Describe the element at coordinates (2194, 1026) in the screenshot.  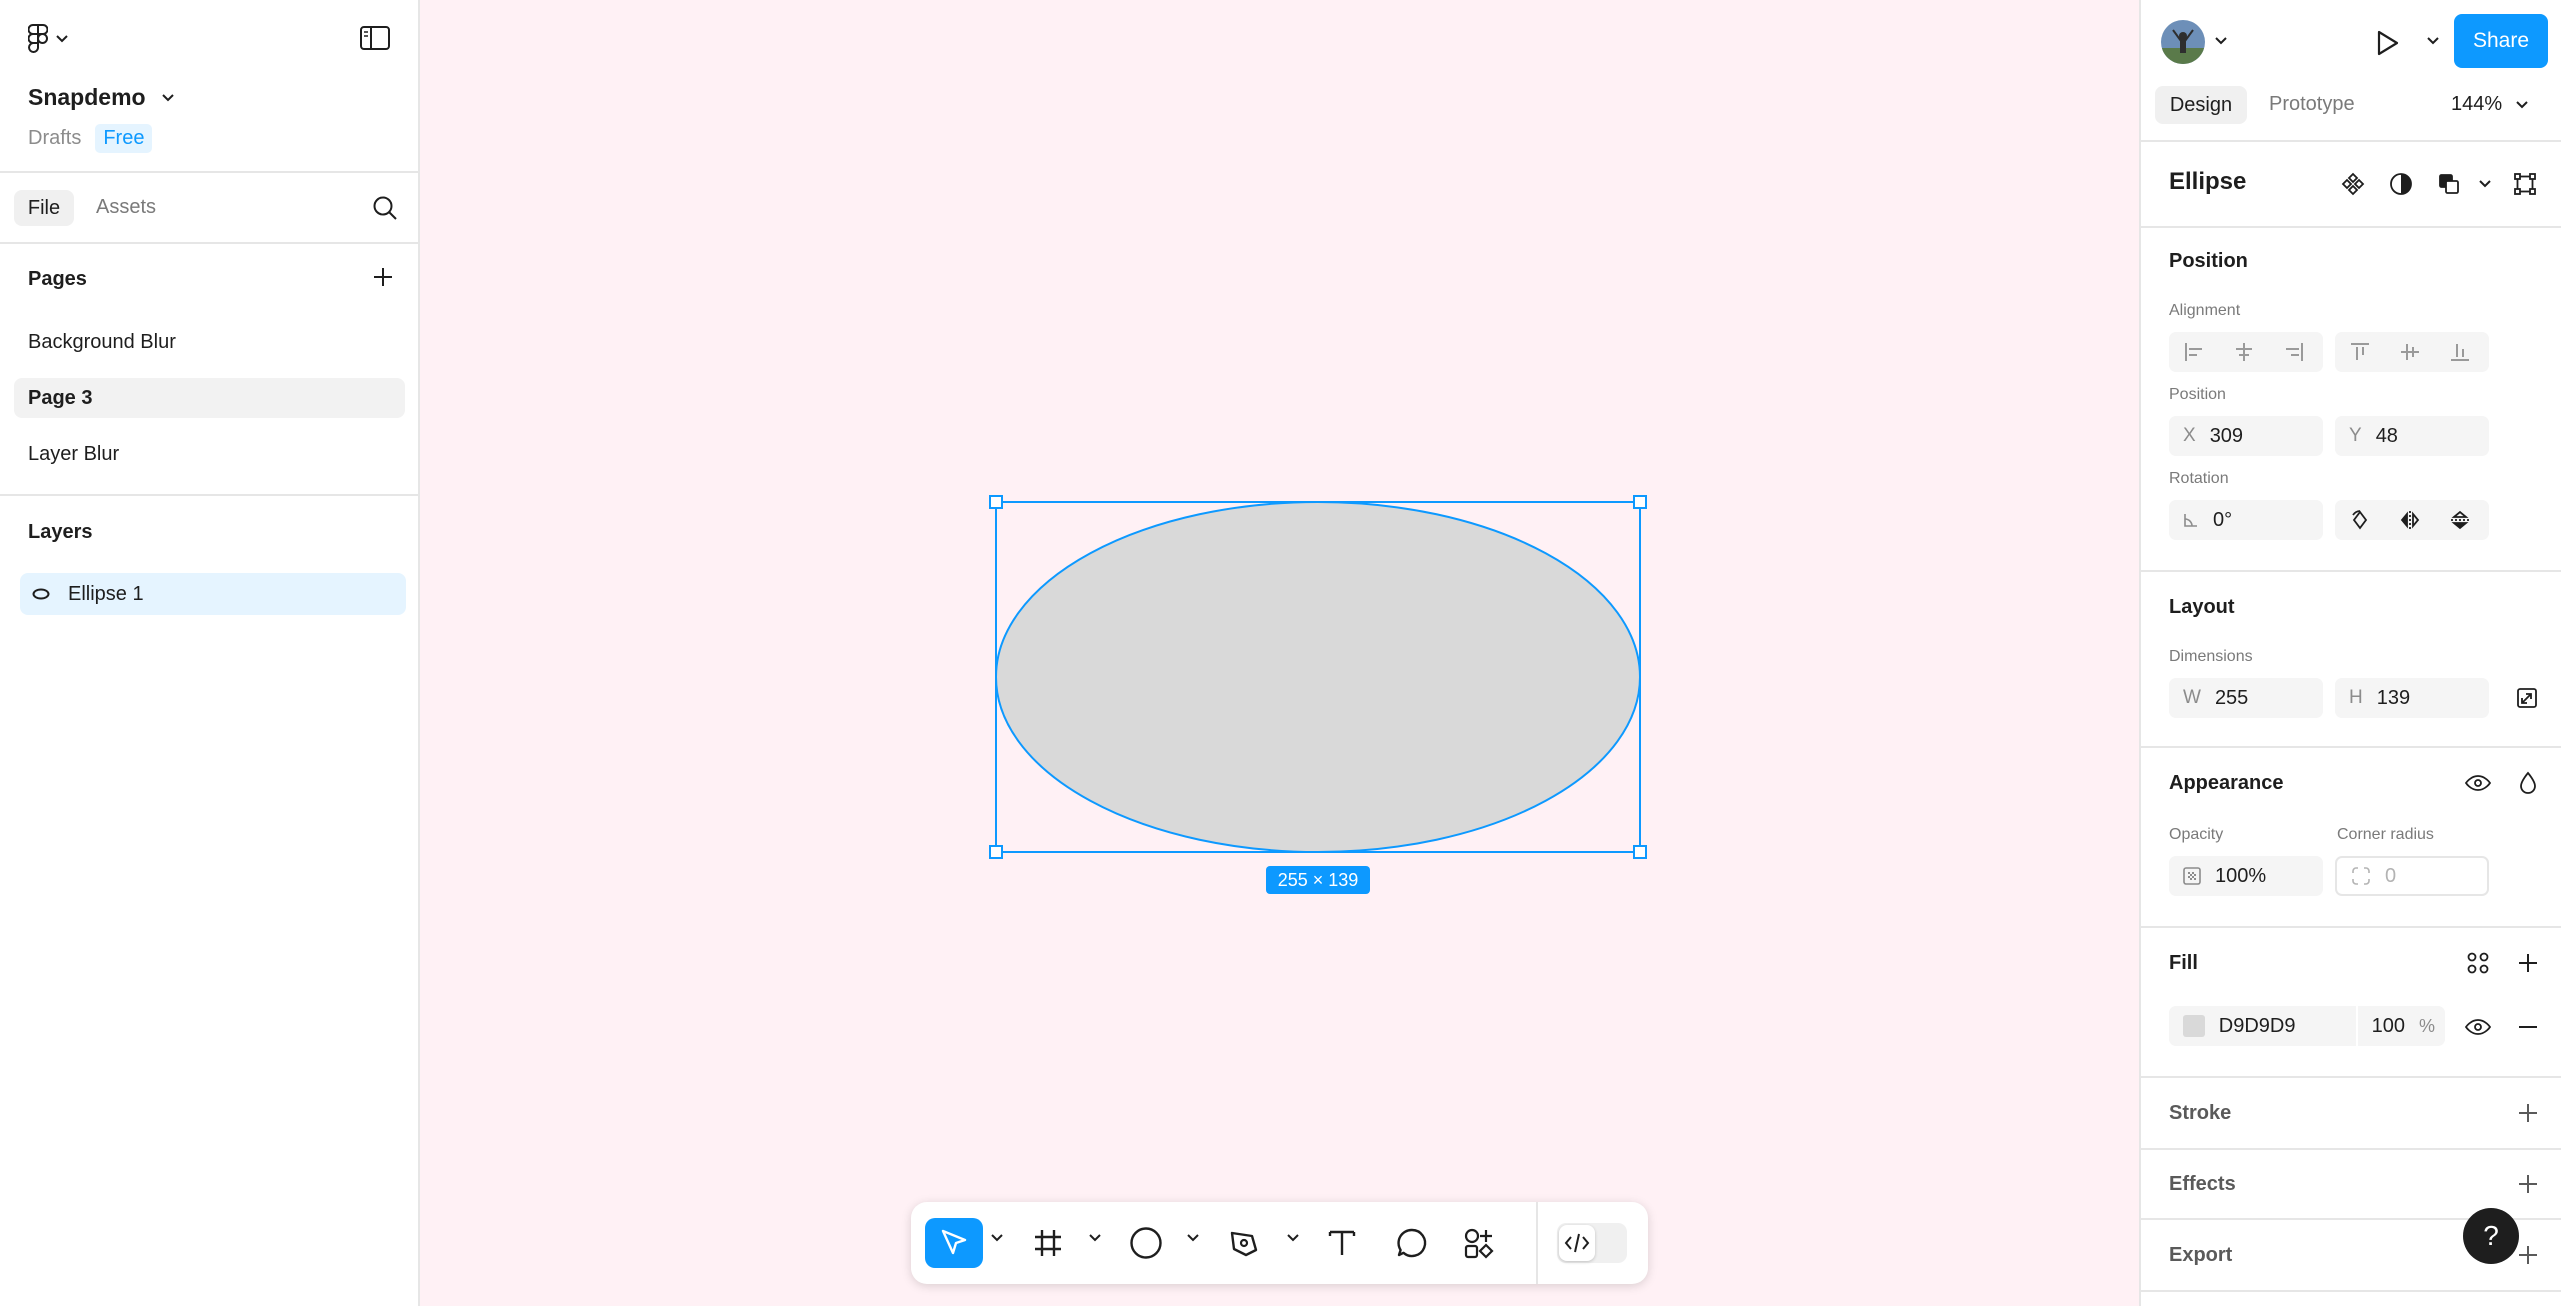
I see `fill-swatch` at that location.